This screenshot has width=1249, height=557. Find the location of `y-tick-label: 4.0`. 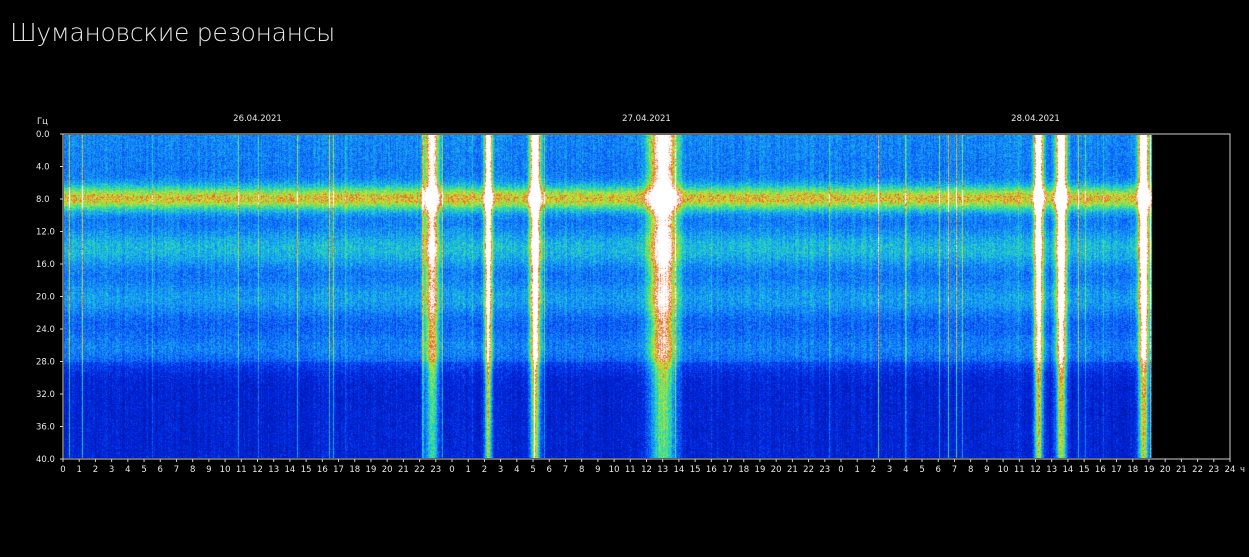

y-tick-label: 4.0 is located at coordinates (43, 168).